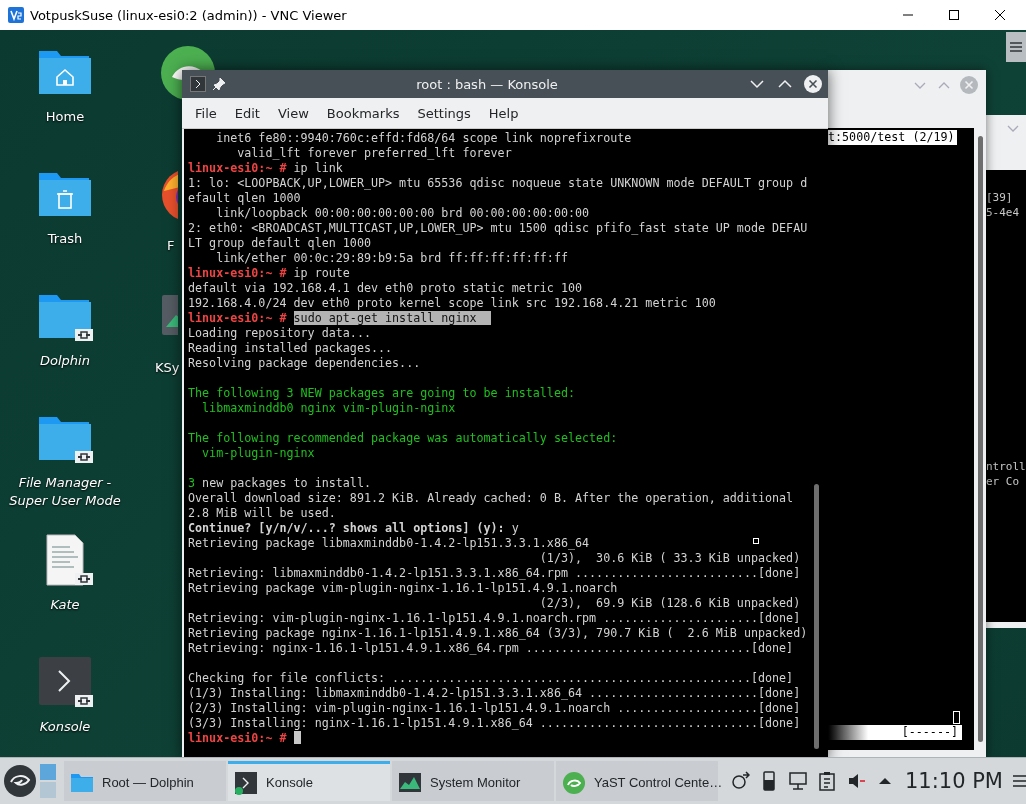 This screenshot has height=804, width=1026. I want to click on terminal-line: Retrieving package libmaxminddb0-1.4.2-lp151.3.3.1.x86_64, so click(389, 543).